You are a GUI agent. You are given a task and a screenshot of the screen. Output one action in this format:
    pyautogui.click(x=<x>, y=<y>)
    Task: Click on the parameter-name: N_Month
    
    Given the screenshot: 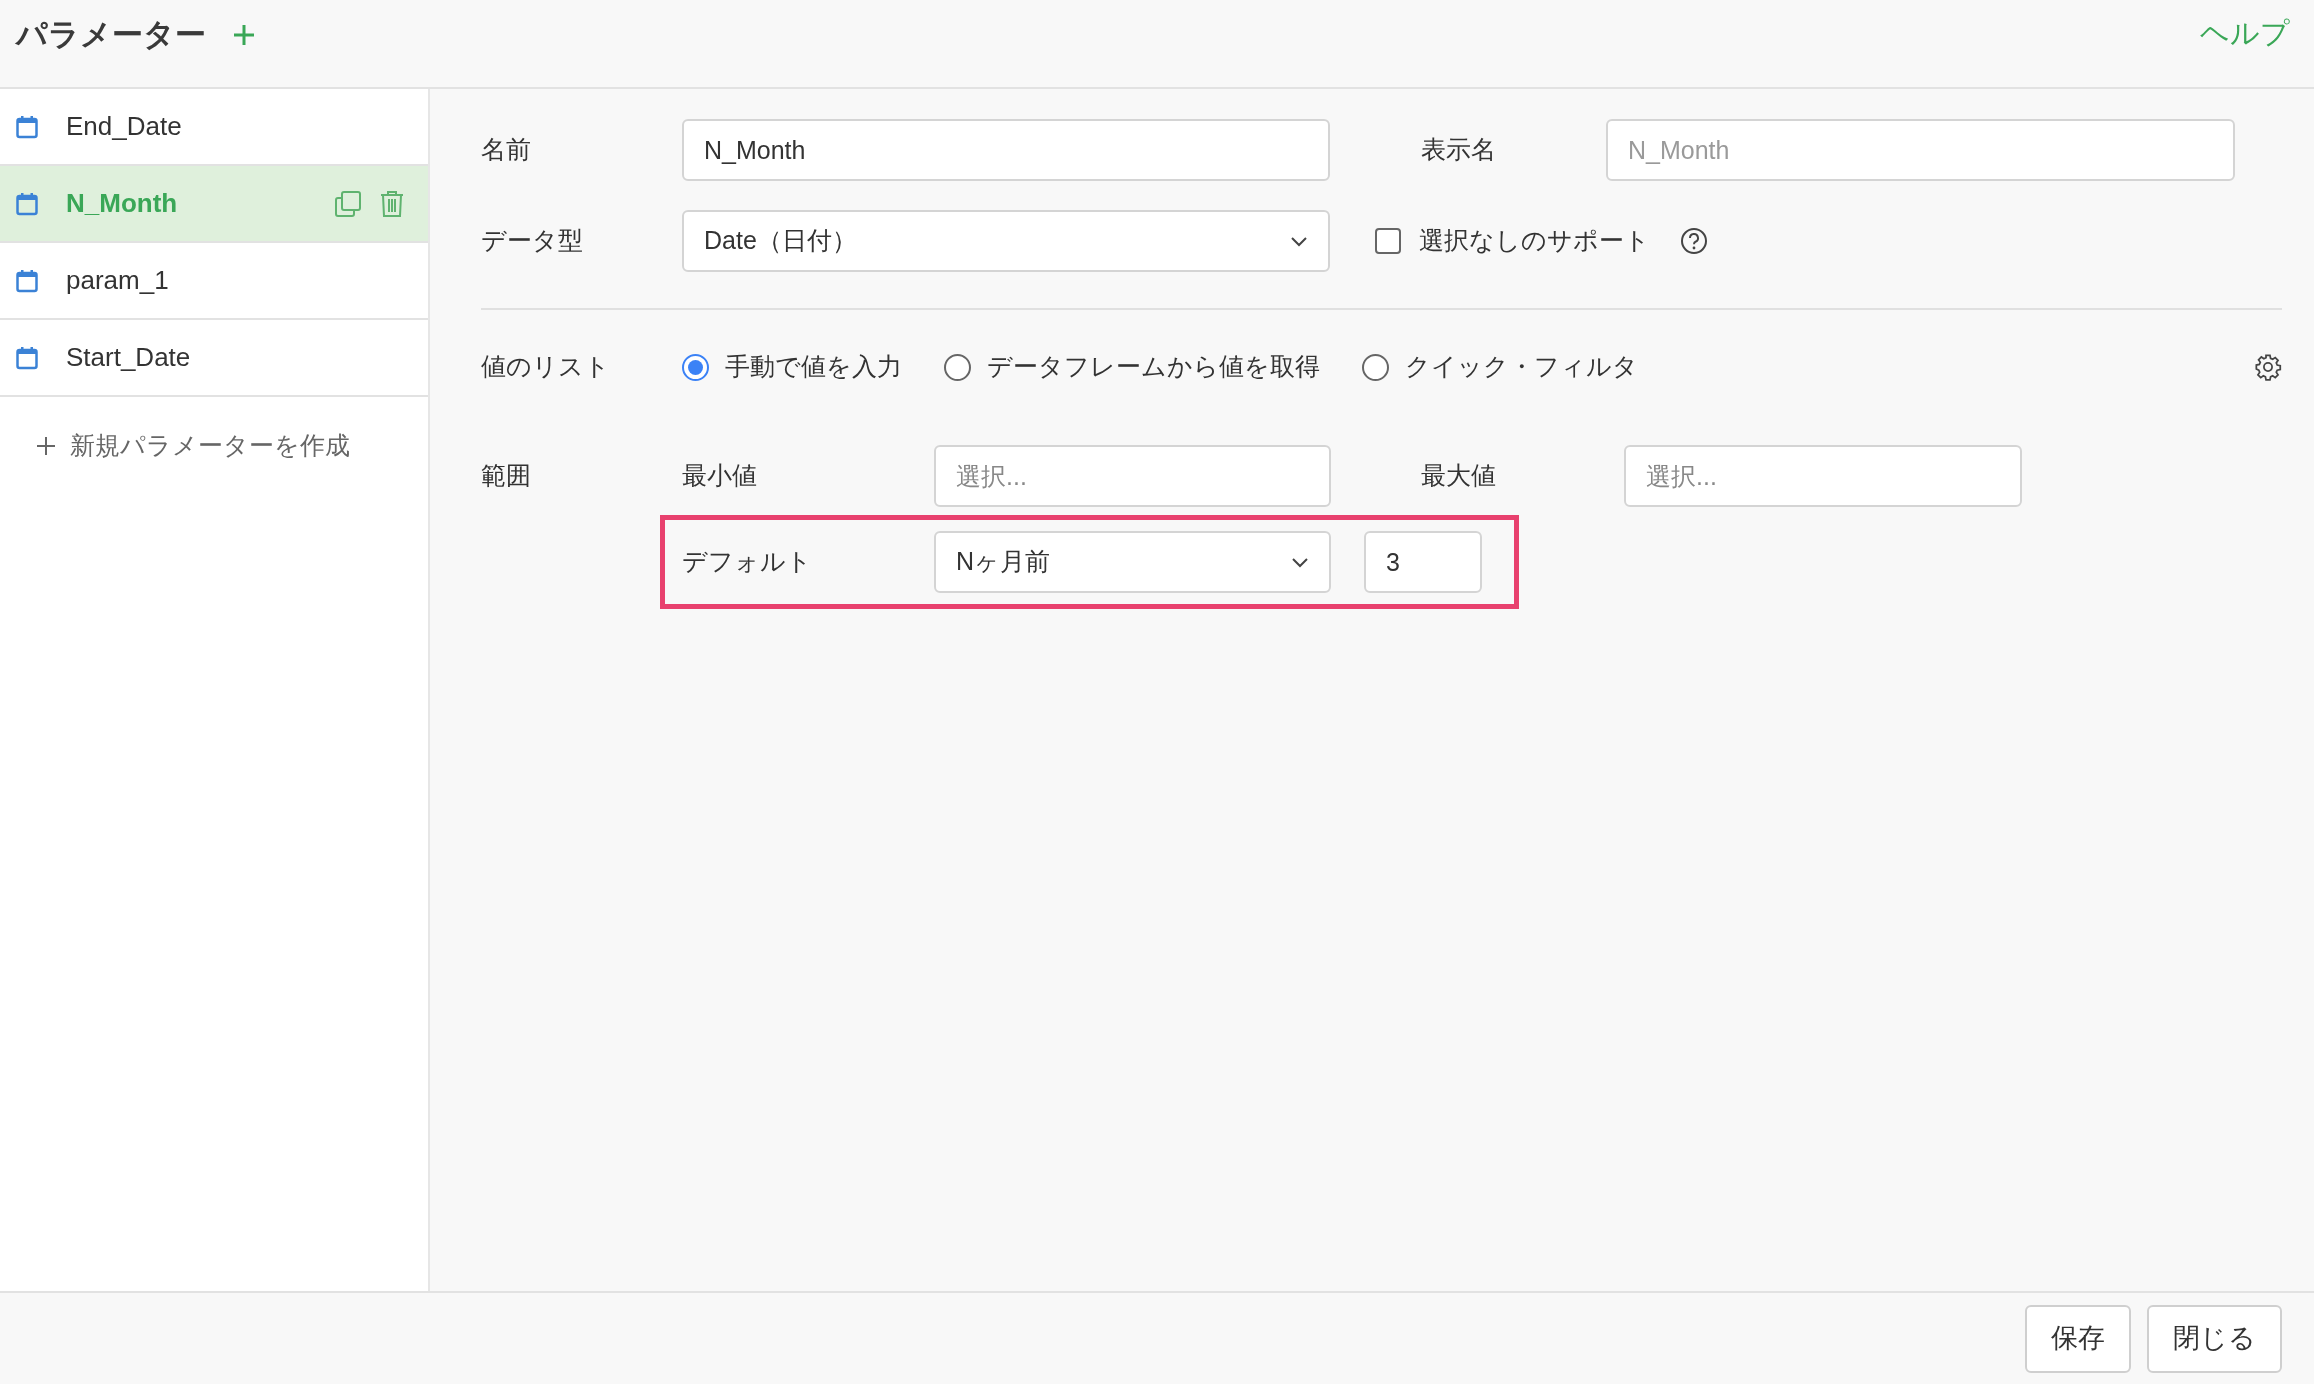 What is the action you would take?
    pyautogui.click(x=122, y=203)
    